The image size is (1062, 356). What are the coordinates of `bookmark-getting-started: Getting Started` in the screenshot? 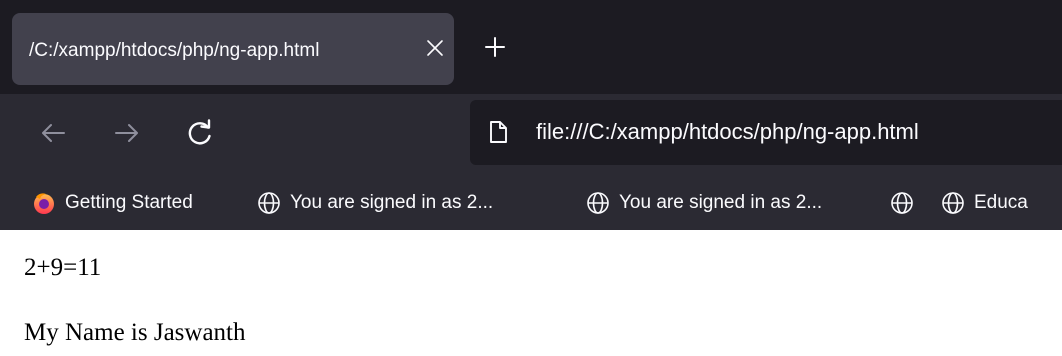 It's located at (112, 203).